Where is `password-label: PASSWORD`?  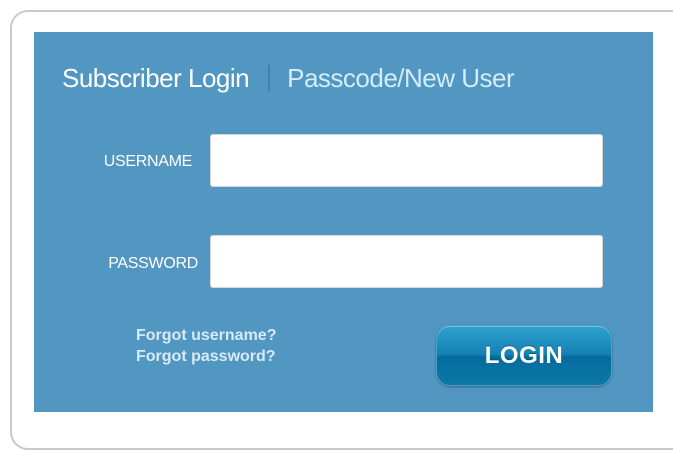
password-label: PASSWORD is located at coordinates (153, 263).